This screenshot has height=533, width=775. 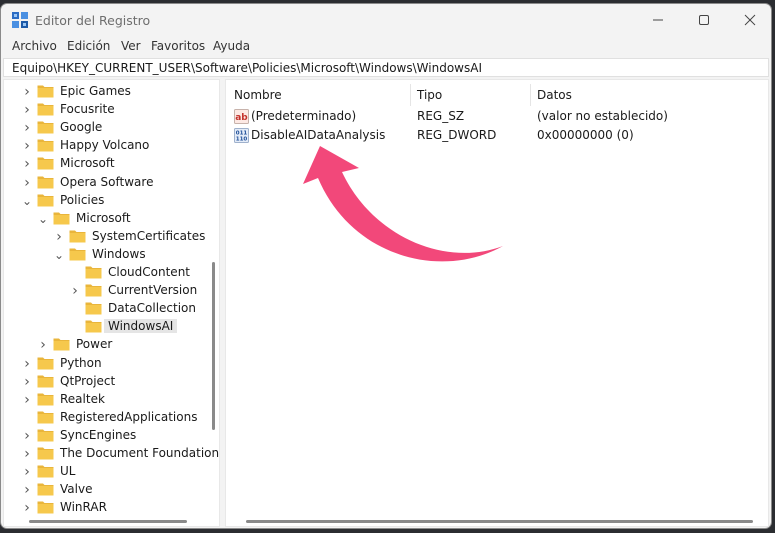 I want to click on maximize-icon, so click(x=704, y=20).